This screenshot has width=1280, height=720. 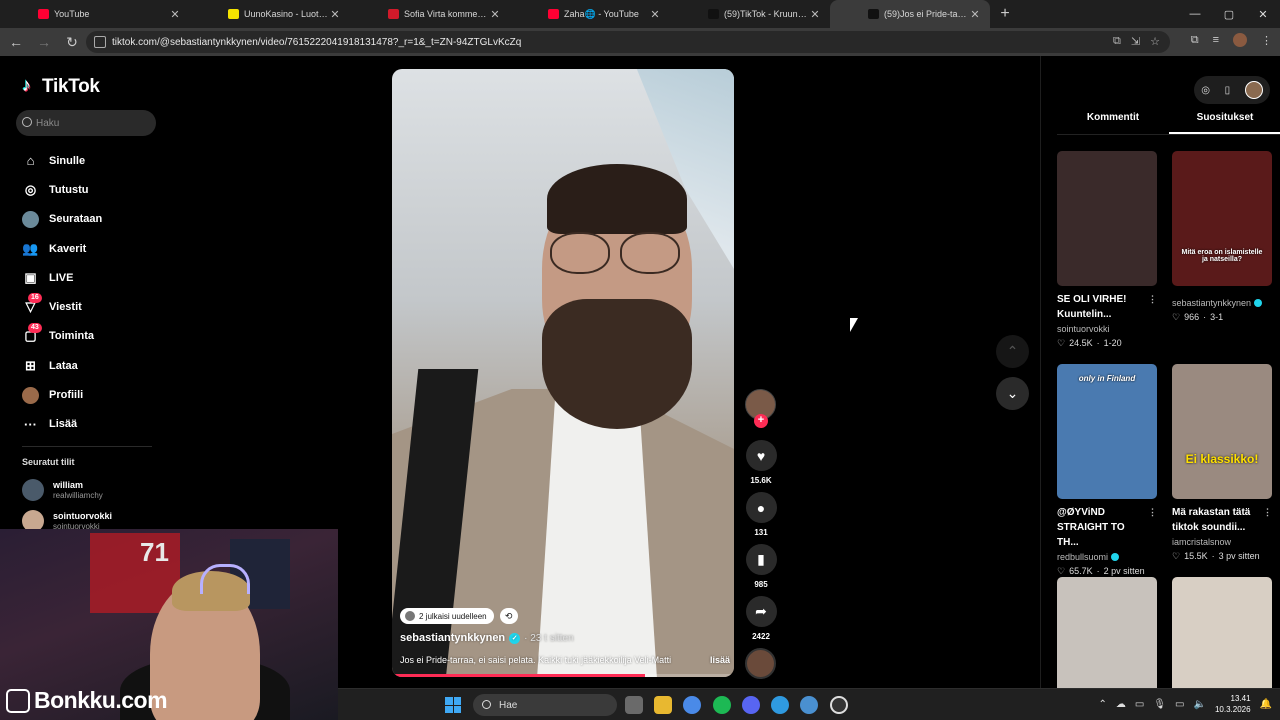 What do you see at coordinates (1222, 431) in the screenshot?
I see `video-thumbnail: Ei klassikko!` at bounding box center [1222, 431].